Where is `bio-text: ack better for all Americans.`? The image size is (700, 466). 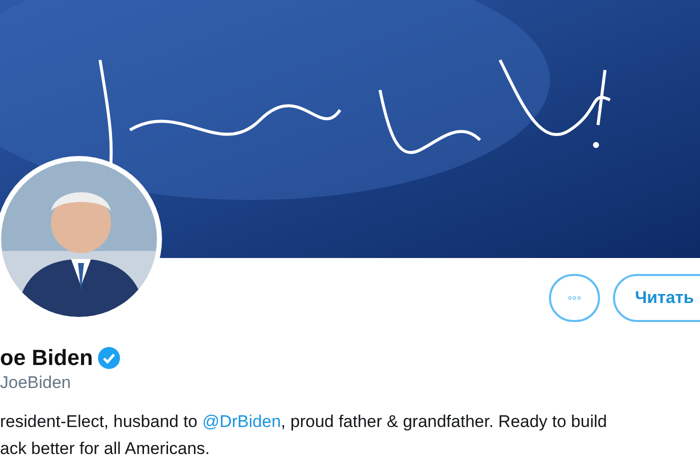 bio-text: ack better for all Americans. is located at coordinates (105, 449).